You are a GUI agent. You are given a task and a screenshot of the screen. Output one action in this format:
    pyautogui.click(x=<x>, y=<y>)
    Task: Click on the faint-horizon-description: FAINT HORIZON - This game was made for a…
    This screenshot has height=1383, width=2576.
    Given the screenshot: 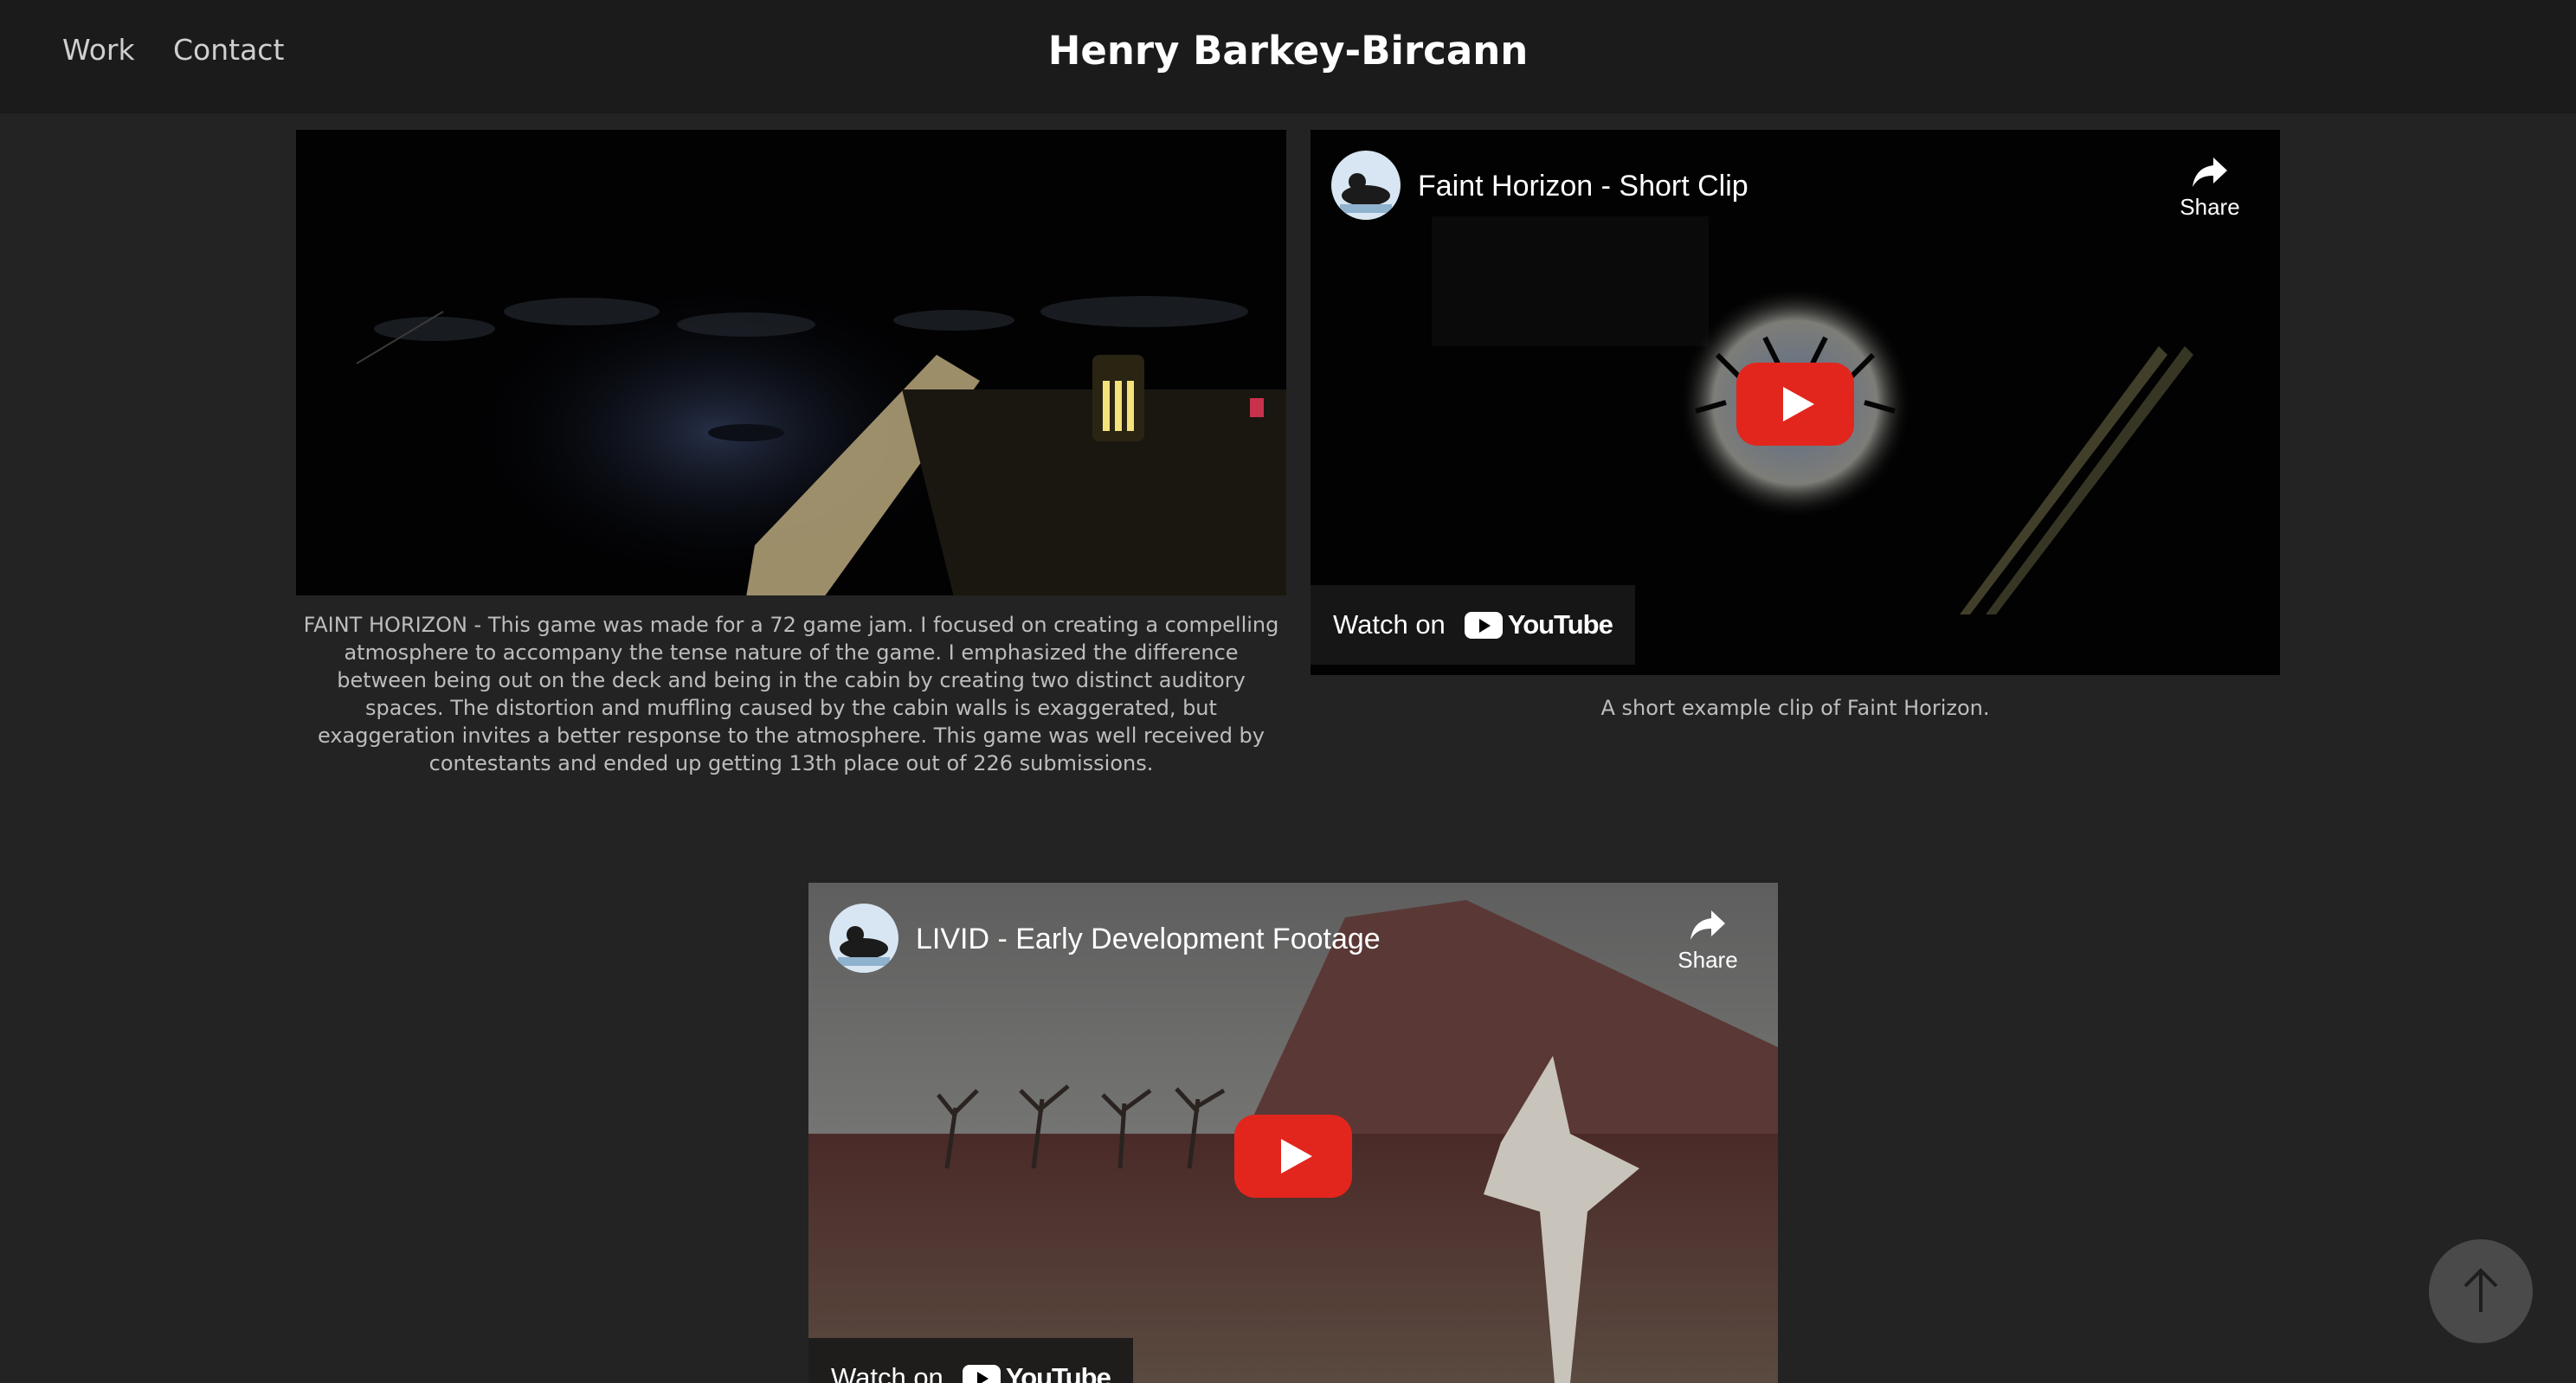 What is the action you would take?
    pyautogui.click(x=791, y=694)
    